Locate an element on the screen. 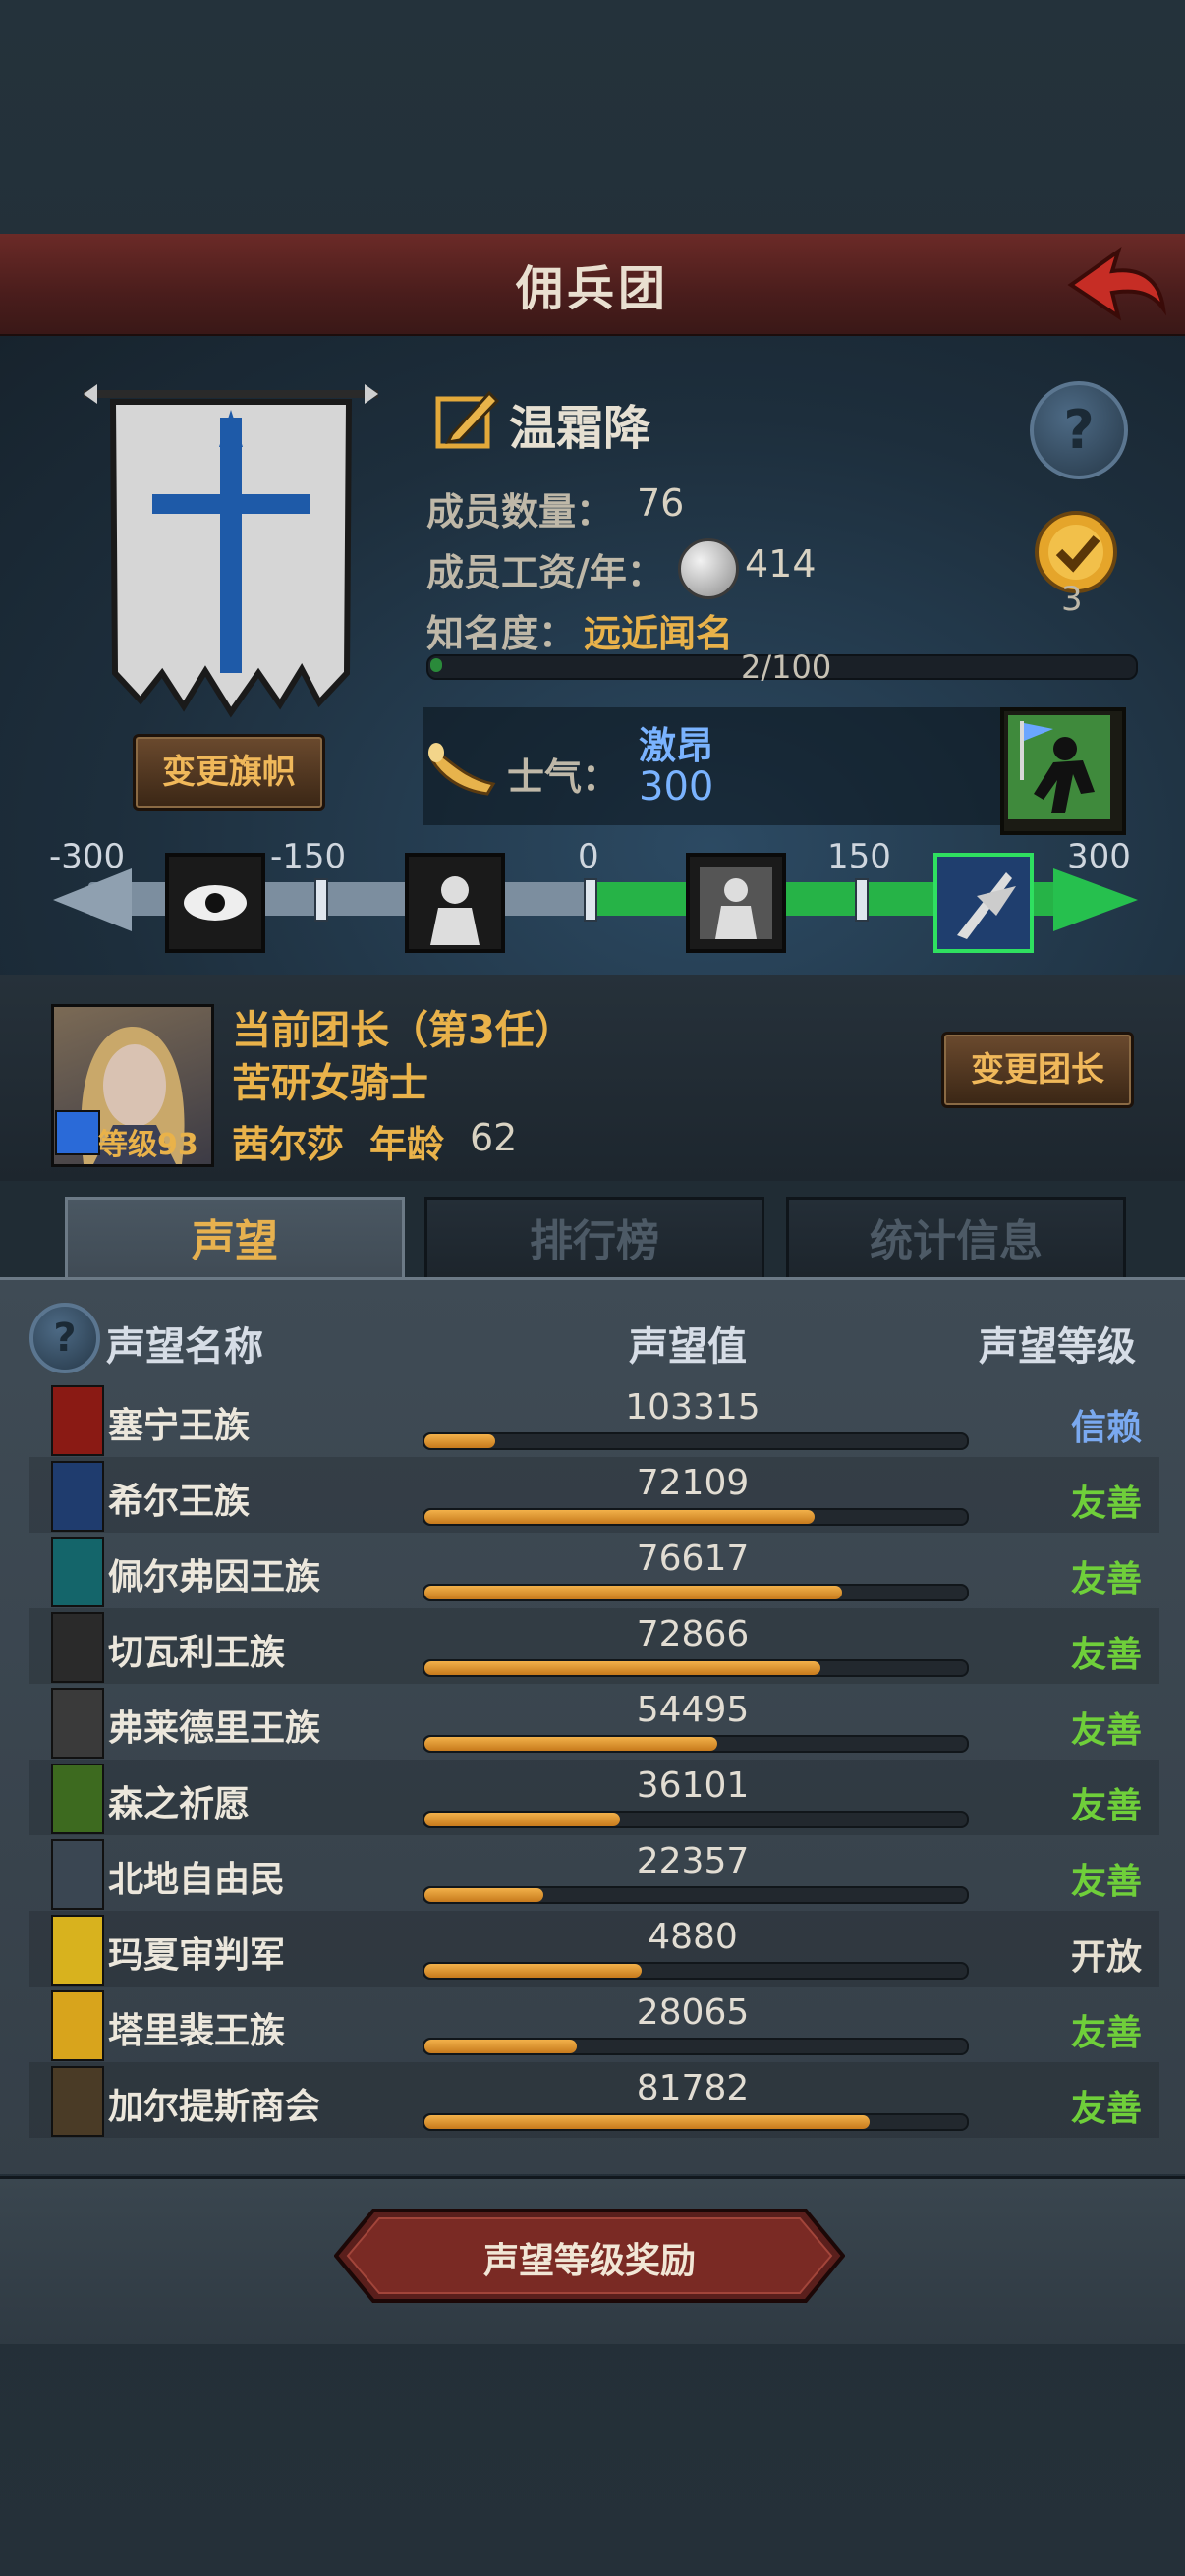  reputation-help-icon: ? is located at coordinates (65, 1338).